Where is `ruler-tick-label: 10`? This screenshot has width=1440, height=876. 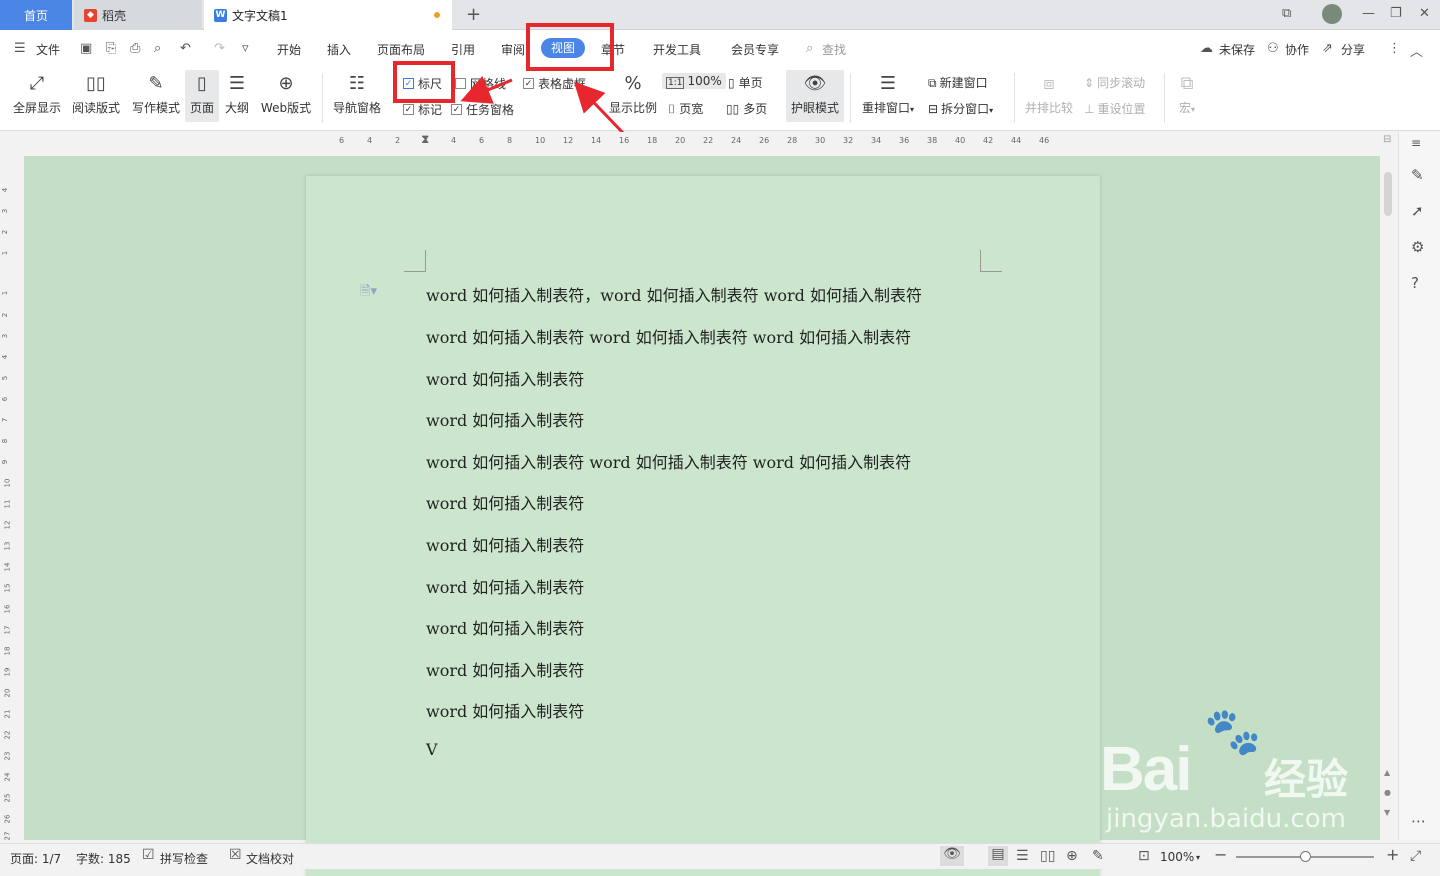 ruler-tick-label: 10 is located at coordinates (540, 140).